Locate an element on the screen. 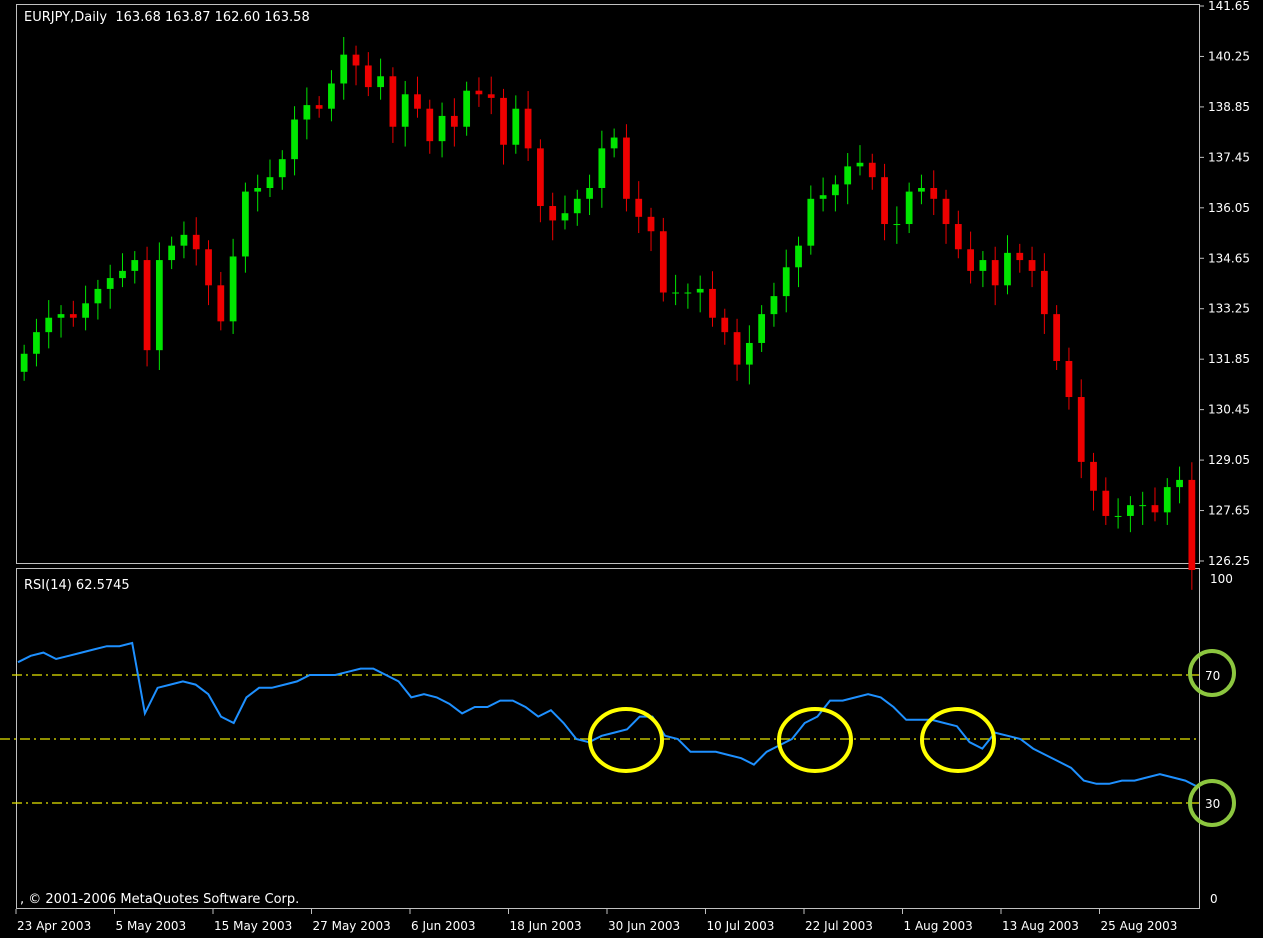 This screenshot has width=1263, height=938. price-tick-label: 127.65 is located at coordinates (1229, 511).